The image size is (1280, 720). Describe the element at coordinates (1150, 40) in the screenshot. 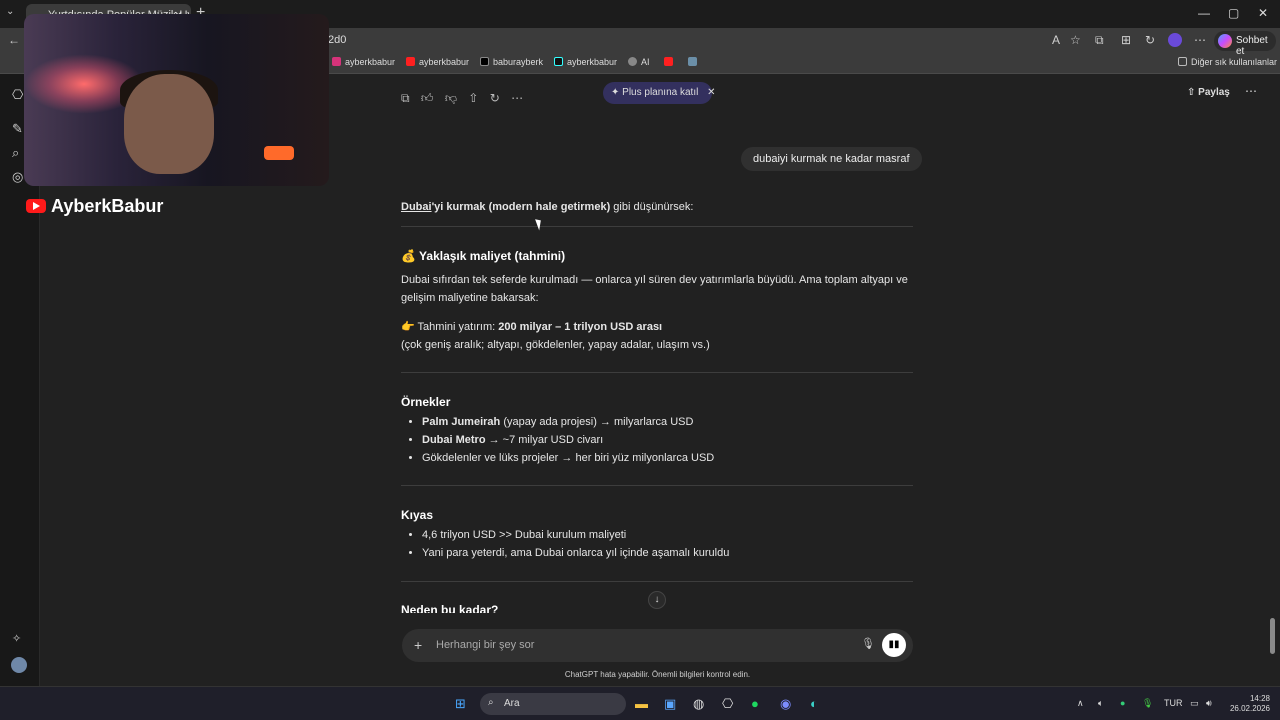

I see `history-icon: ↻` at that location.